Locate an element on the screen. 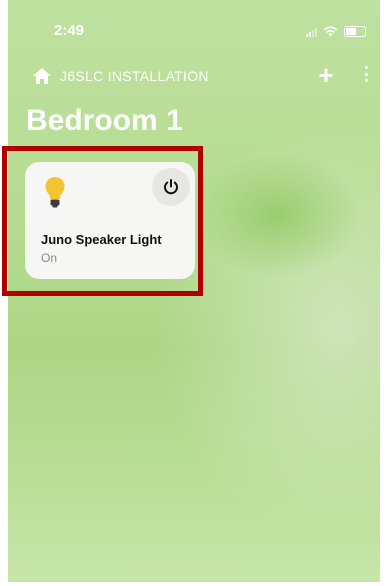 The image size is (388, 586). home-icon is located at coordinates (42, 76).